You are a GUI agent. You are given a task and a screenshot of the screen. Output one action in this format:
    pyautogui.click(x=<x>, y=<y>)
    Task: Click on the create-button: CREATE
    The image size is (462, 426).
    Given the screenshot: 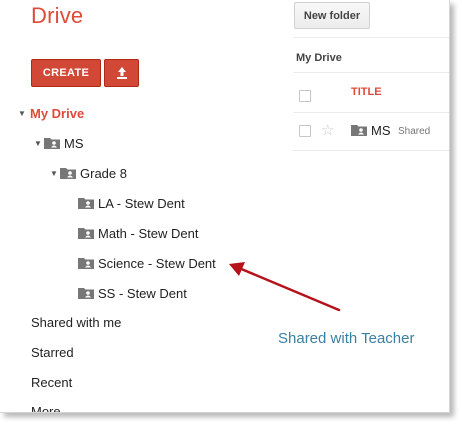 What is the action you would take?
    pyautogui.click(x=66, y=73)
    